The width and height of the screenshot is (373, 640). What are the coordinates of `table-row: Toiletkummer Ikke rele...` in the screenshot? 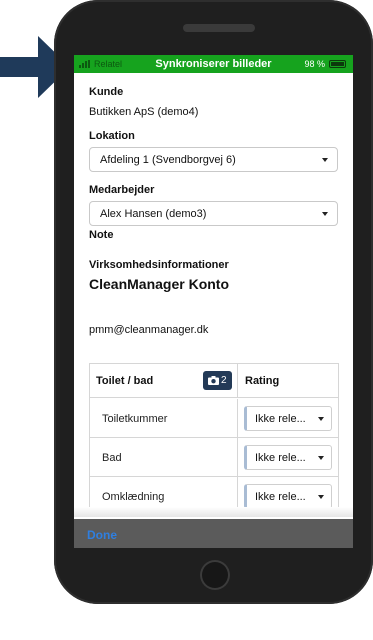 It's located at (214, 418).